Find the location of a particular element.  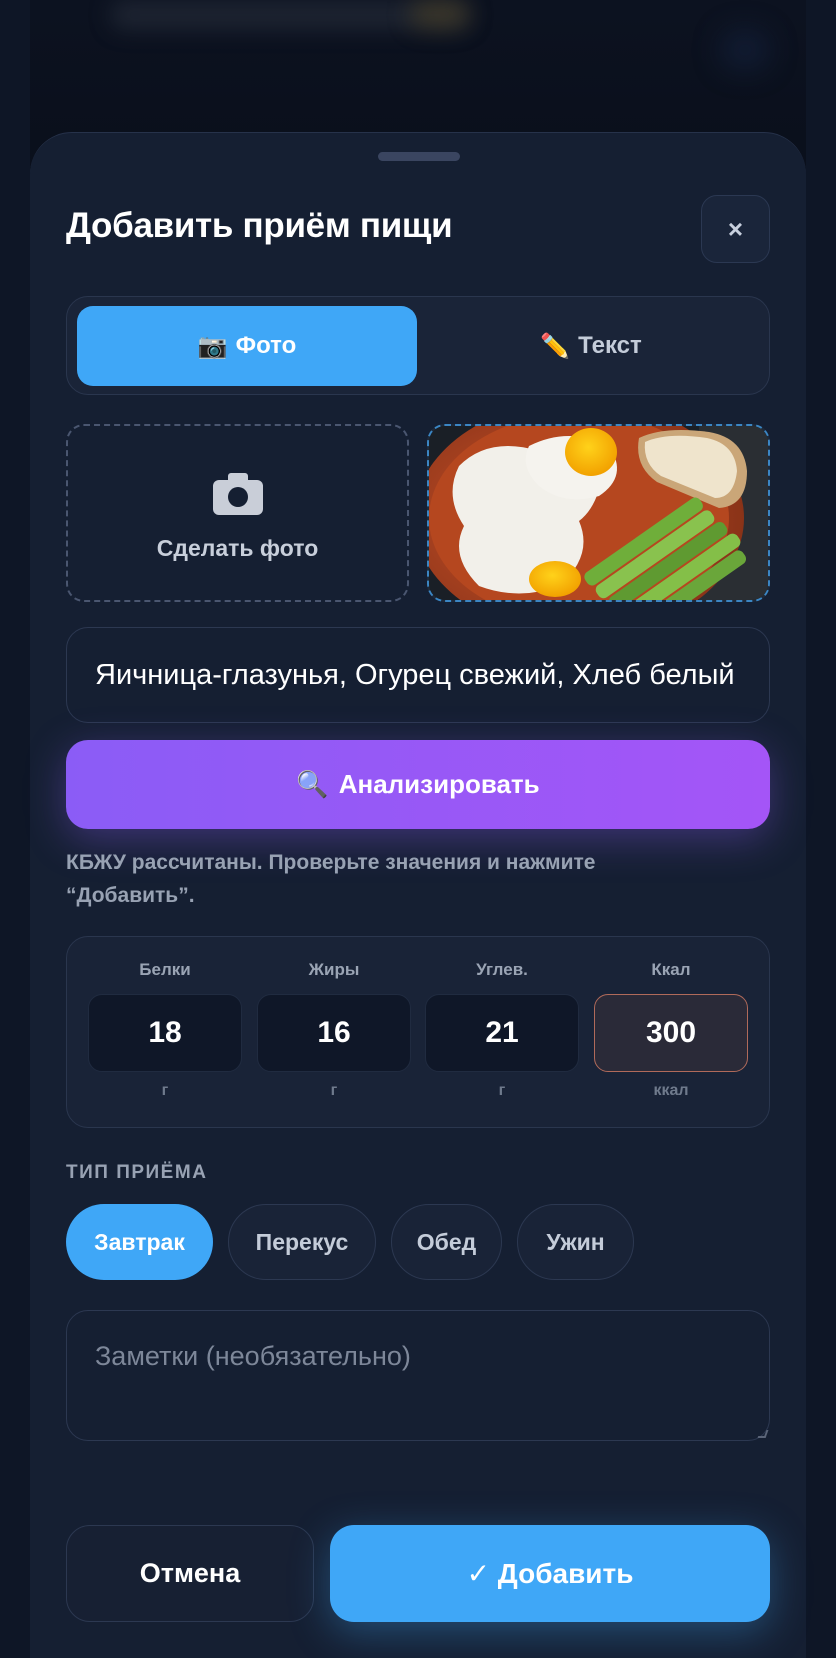

macro-label: Жиры is located at coordinates (334, 969).